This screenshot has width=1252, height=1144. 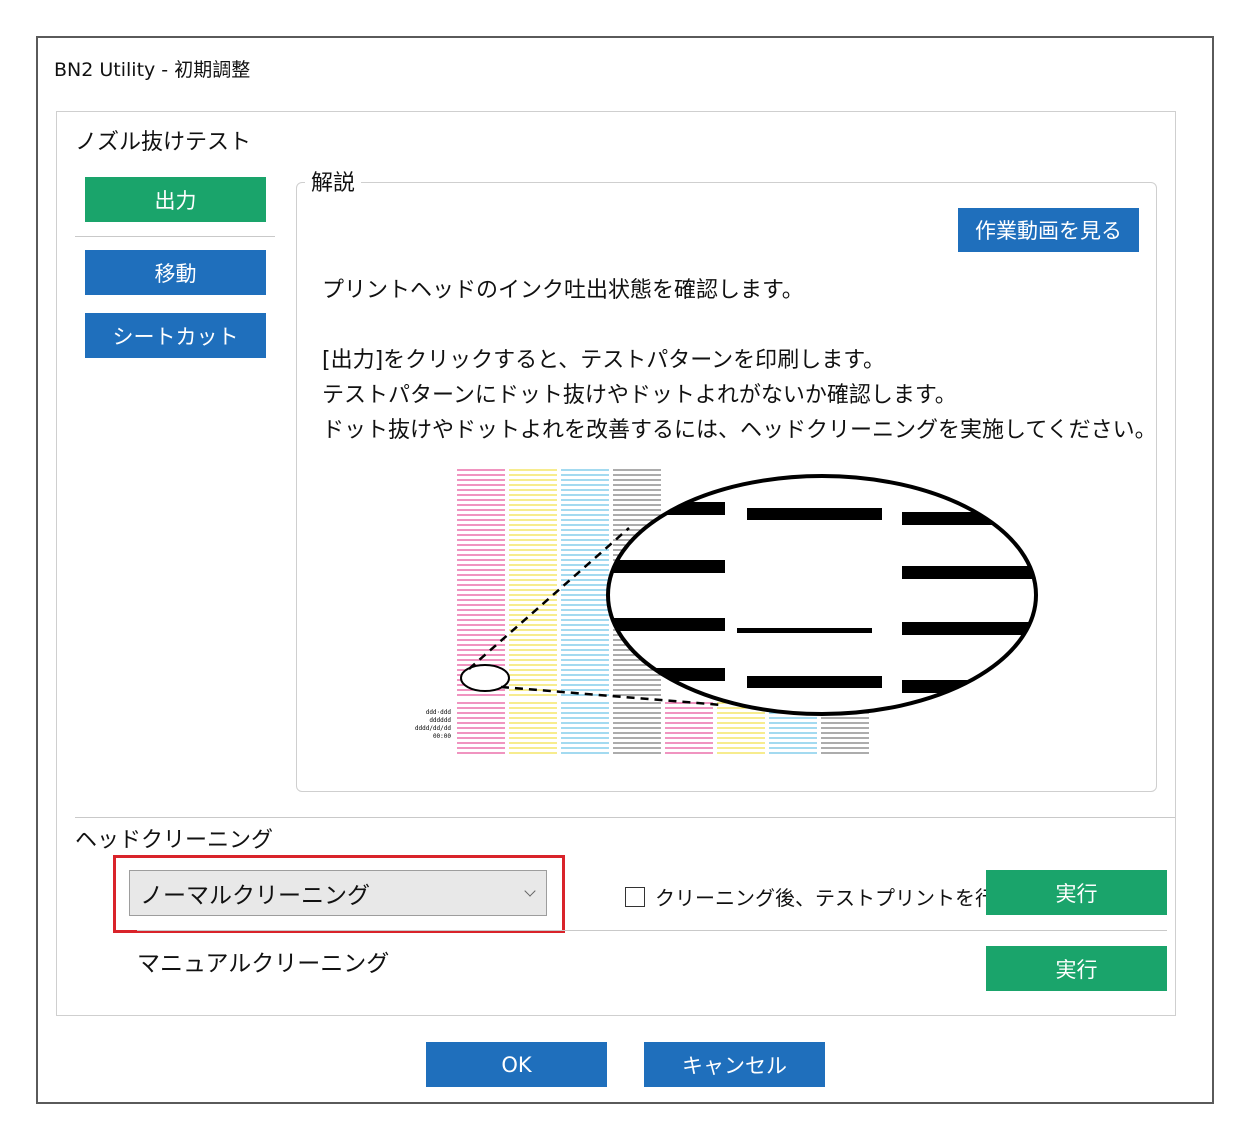 What do you see at coordinates (439, 712) in the screenshot?
I see `pattern-label-line: ddd·ddd` at bounding box center [439, 712].